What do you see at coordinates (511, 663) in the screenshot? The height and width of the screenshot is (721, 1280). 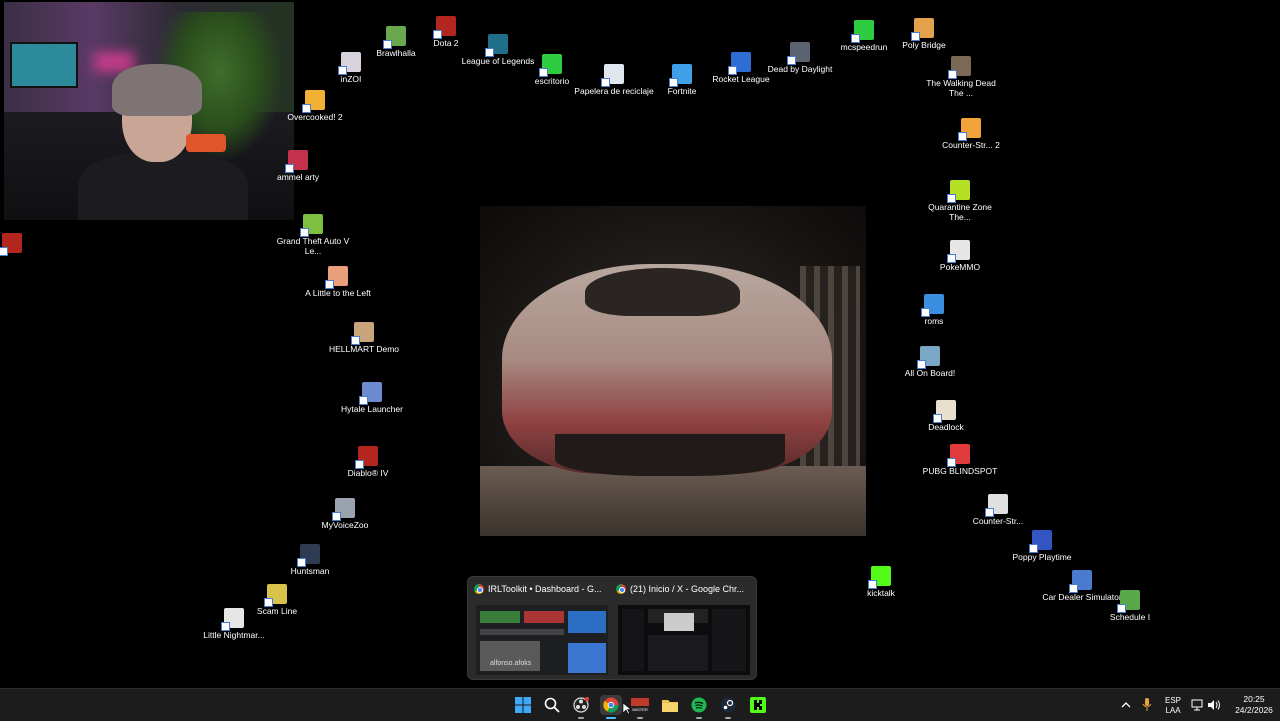 I see `thumbnail-overlay-text: alfonso.afoks` at bounding box center [511, 663].